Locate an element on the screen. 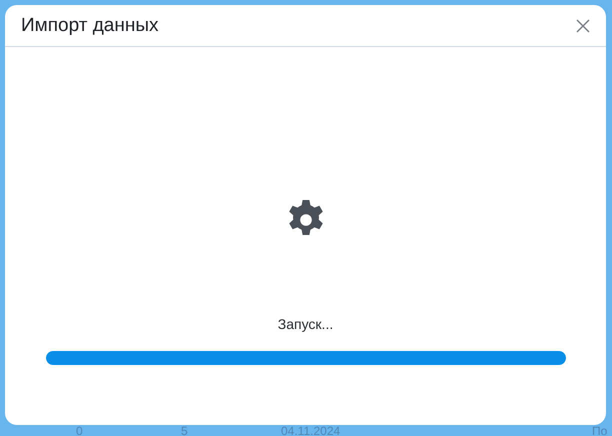  close-icon is located at coordinates (583, 25).